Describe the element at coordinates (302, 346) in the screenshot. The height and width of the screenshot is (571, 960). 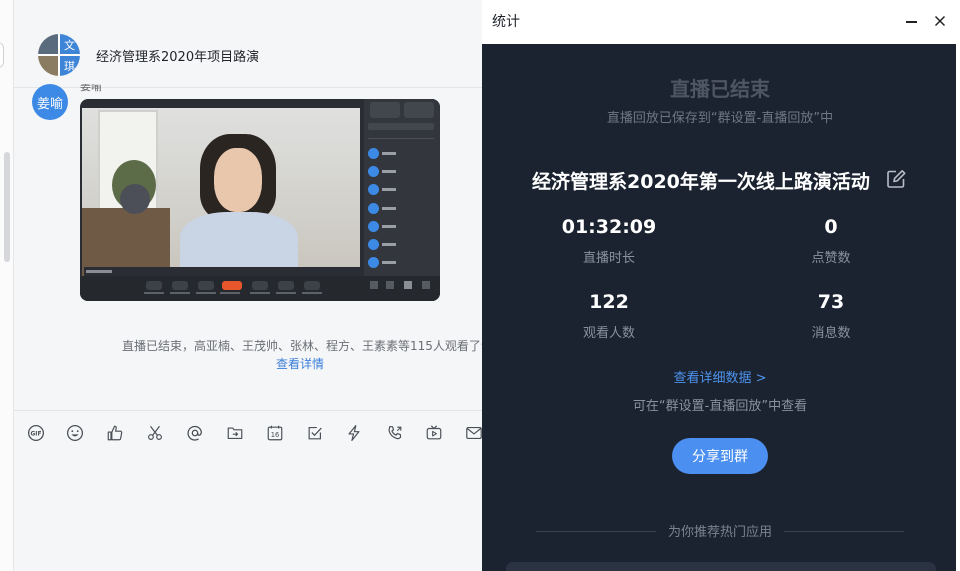
I see `live-ended-system-message: 直播已结束，高亚楠、王茂帅、张林、程方、王素素等115人观看了该直` at that location.